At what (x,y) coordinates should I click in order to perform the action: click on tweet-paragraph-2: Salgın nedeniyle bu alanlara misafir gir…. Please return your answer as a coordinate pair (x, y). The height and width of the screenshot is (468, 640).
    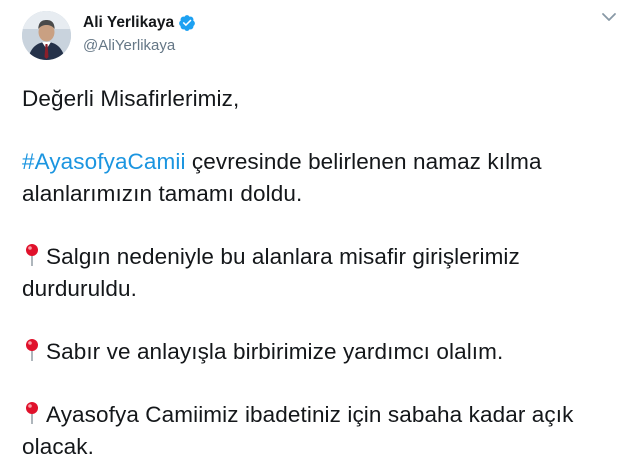
    Looking at the image, I should click on (322, 273).